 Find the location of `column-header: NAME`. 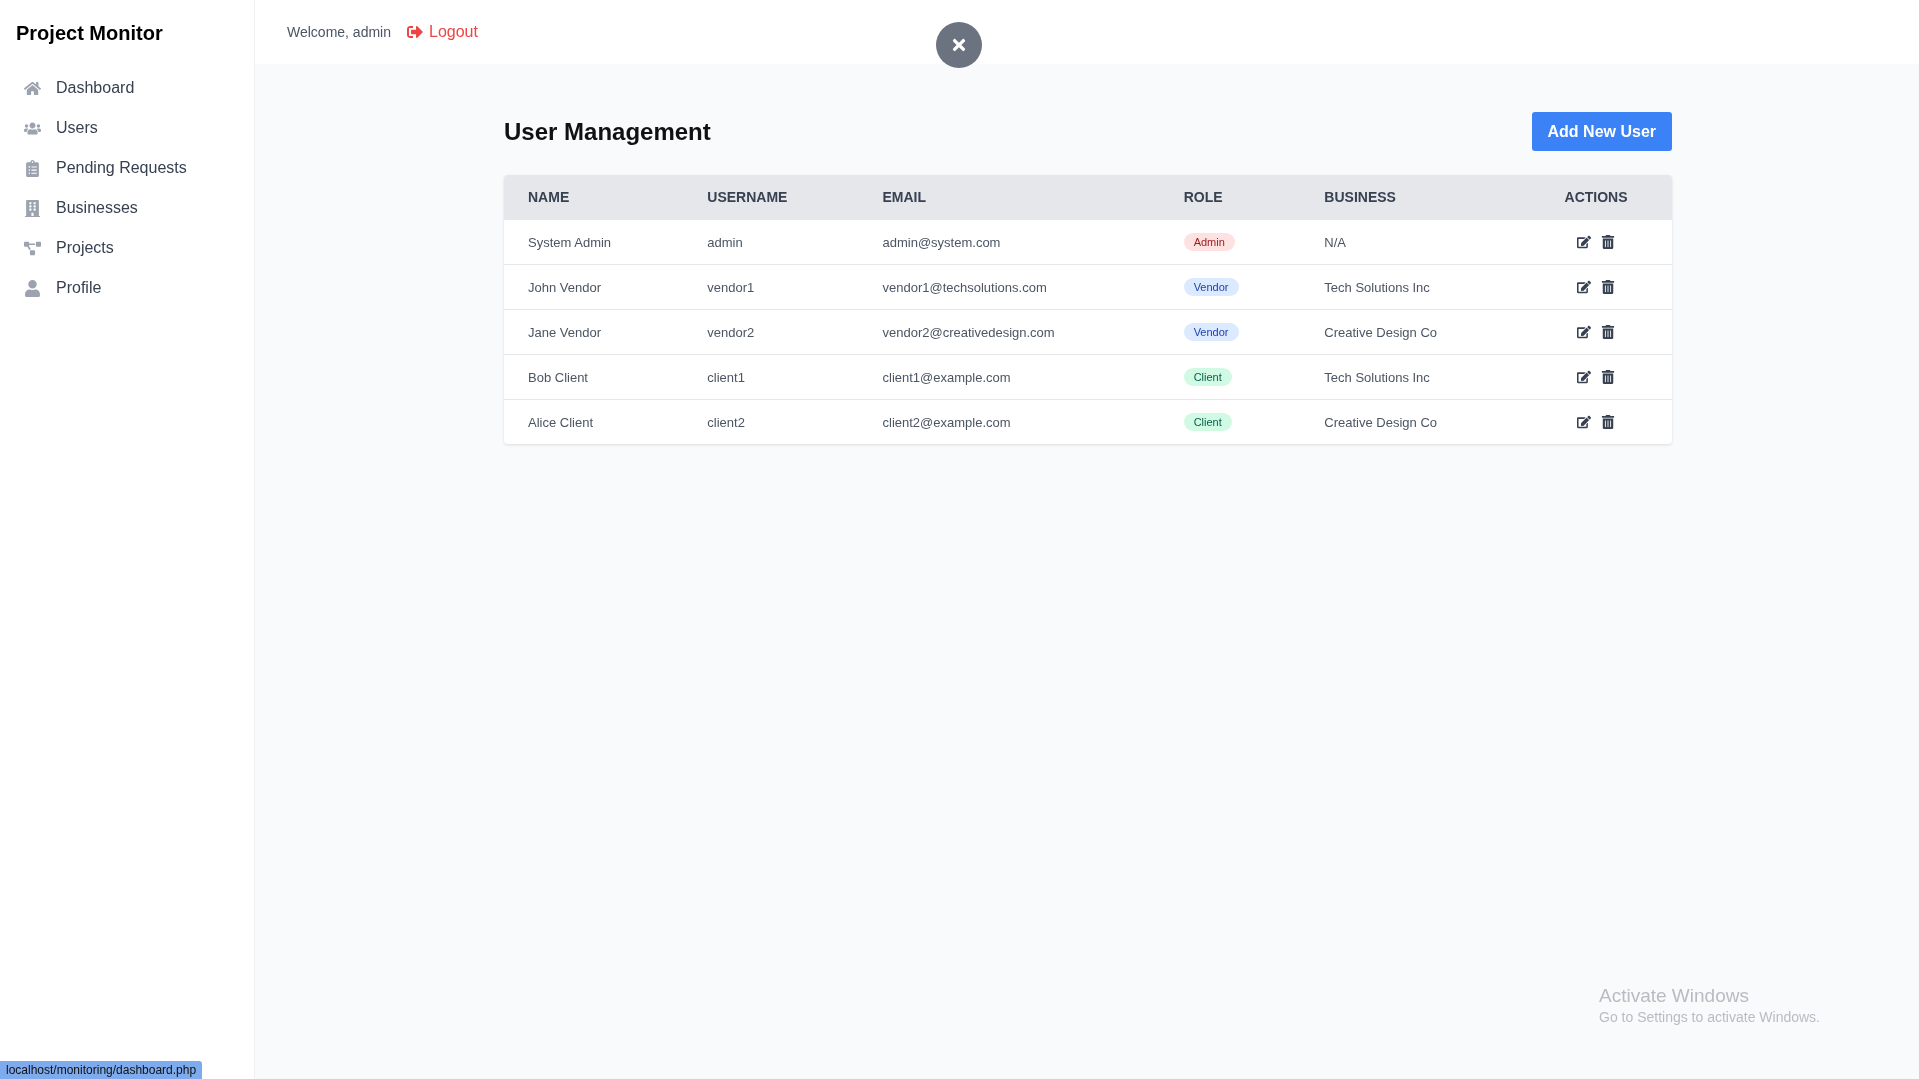

column-header: NAME is located at coordinates (594, 197).